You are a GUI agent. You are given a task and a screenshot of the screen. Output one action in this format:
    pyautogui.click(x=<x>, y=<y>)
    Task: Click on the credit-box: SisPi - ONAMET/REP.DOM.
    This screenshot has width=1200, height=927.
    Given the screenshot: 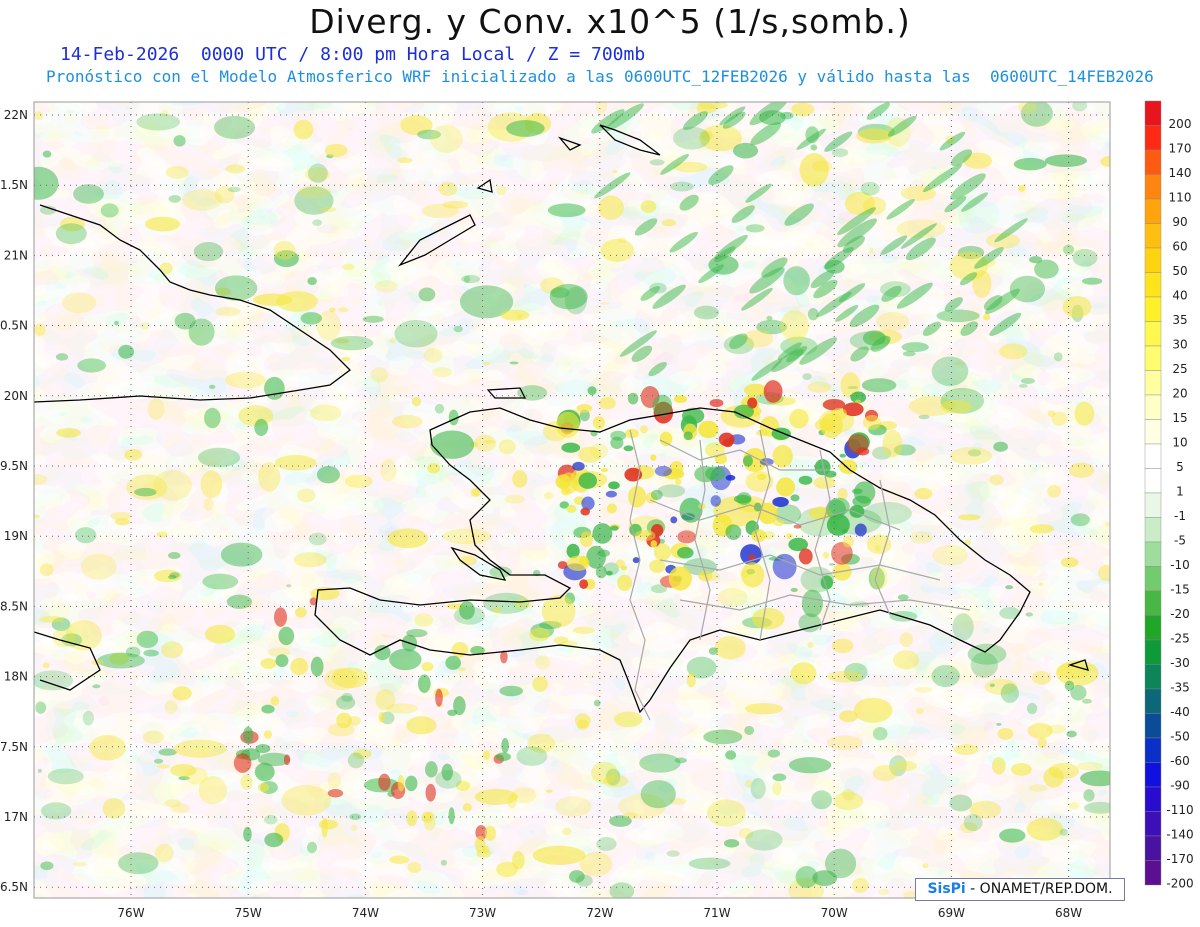 What is the action you would take?
    pyautogui.click(x=1020, y=889)
    